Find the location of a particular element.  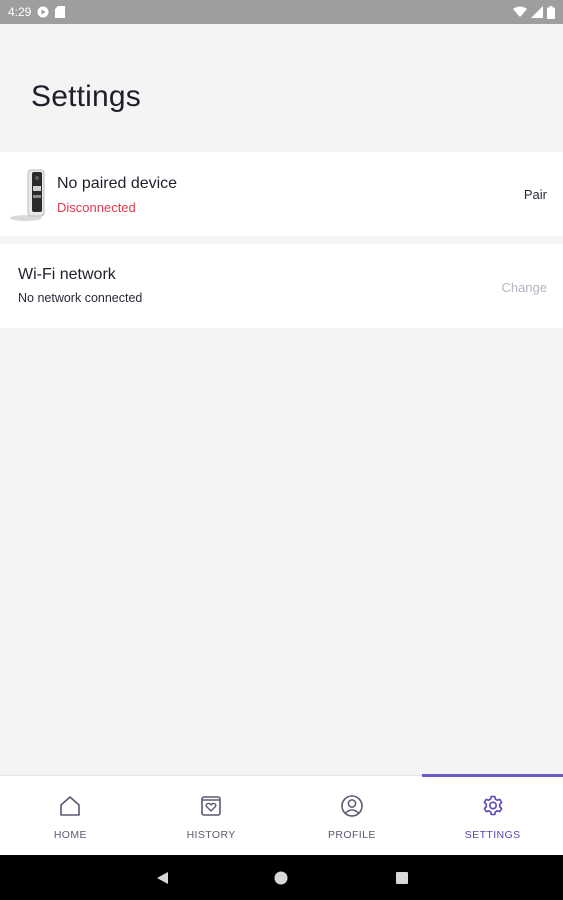

home-icon is located at coordinates (70, 806).